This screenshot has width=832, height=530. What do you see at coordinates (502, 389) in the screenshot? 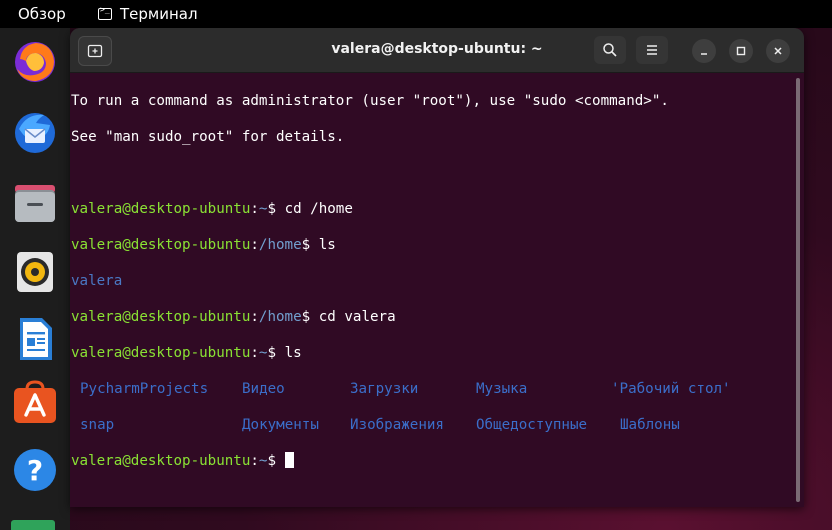
I see `ls-entry: Музыка` at bounding box center [502, 389].